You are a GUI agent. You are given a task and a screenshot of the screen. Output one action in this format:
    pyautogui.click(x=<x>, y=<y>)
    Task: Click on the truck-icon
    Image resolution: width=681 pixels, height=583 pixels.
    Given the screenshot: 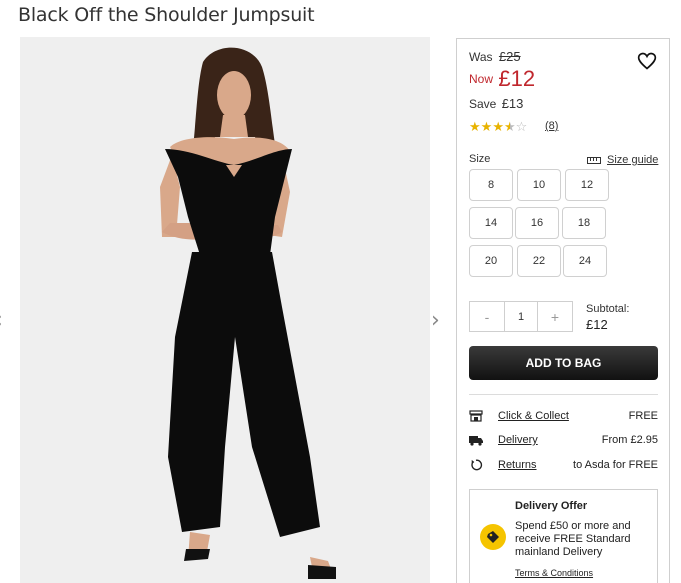 What is the action you would take?
    pyautogui.click(x=476, y=441)
    